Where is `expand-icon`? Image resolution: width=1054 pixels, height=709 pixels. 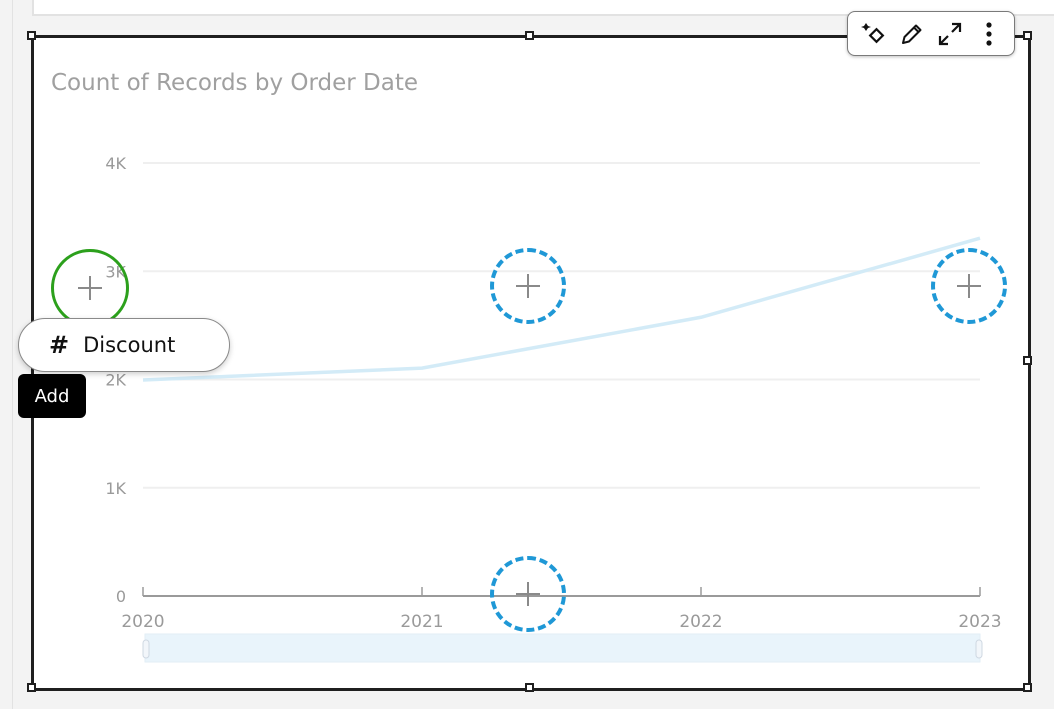 expand-icon is located at coordinates (950, 33).